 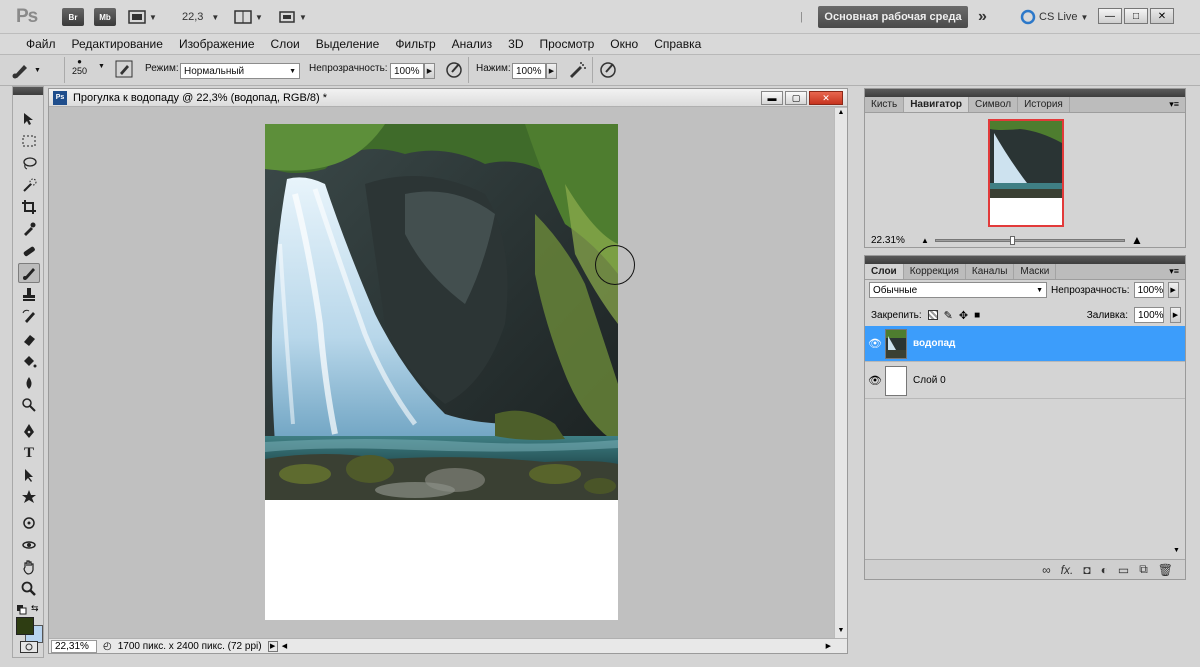 What do you see at coordinates (990, 271) in the screenshot?
I see `tab-channels: Каналы` at bounding box center [990, 271].